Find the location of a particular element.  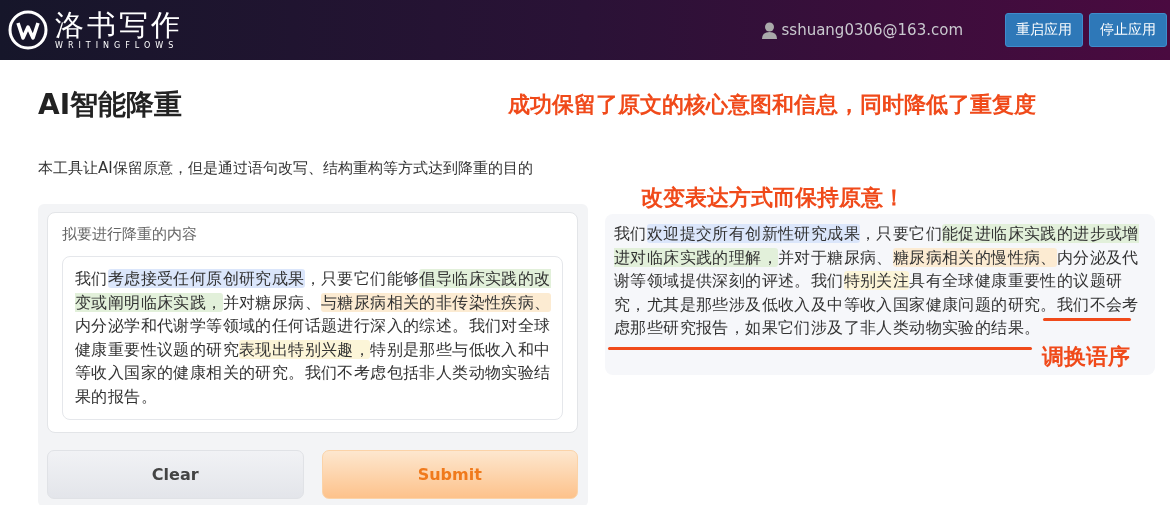

output-text: 我们欢迎提交所有创新性研究成果，只要它们能促进临床实践的进步或增进对临床实践的理解，并对于糖尿病、糖尿病相关的慢性病、内分泌及代谢等领域提供深刻的评述。我们特别关注具有全球健康重要性的议题研究，尤其是那些涉及低收入及中等收入国家健康问题的研究。我们不会考虑那些研究报告，如果它们涉及了非人类动物实验的结果。 is located at coordinates (877, 281).